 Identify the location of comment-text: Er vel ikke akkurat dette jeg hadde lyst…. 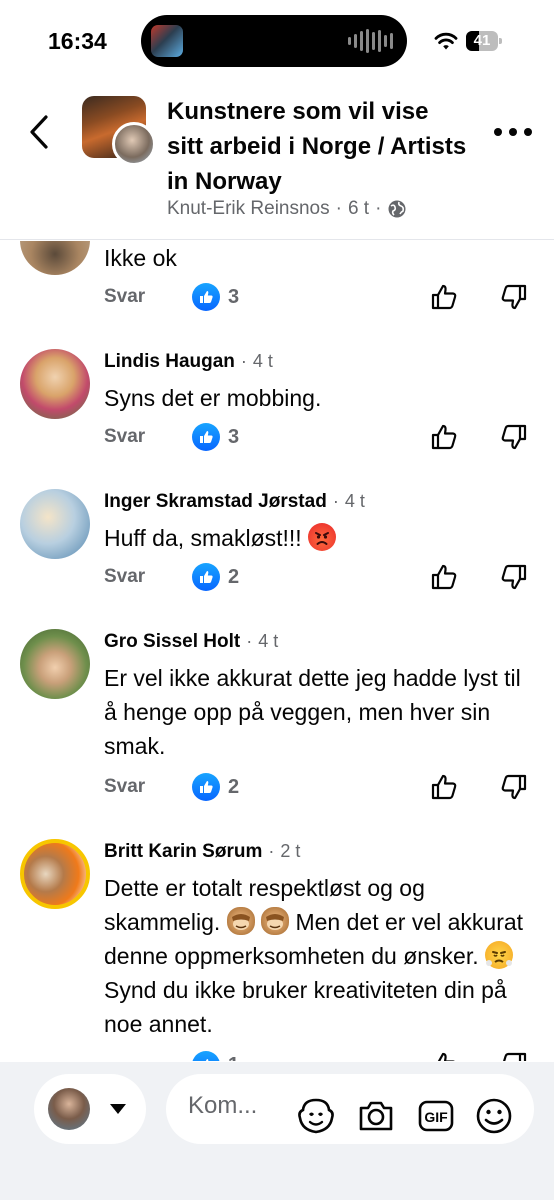
(312, 712).